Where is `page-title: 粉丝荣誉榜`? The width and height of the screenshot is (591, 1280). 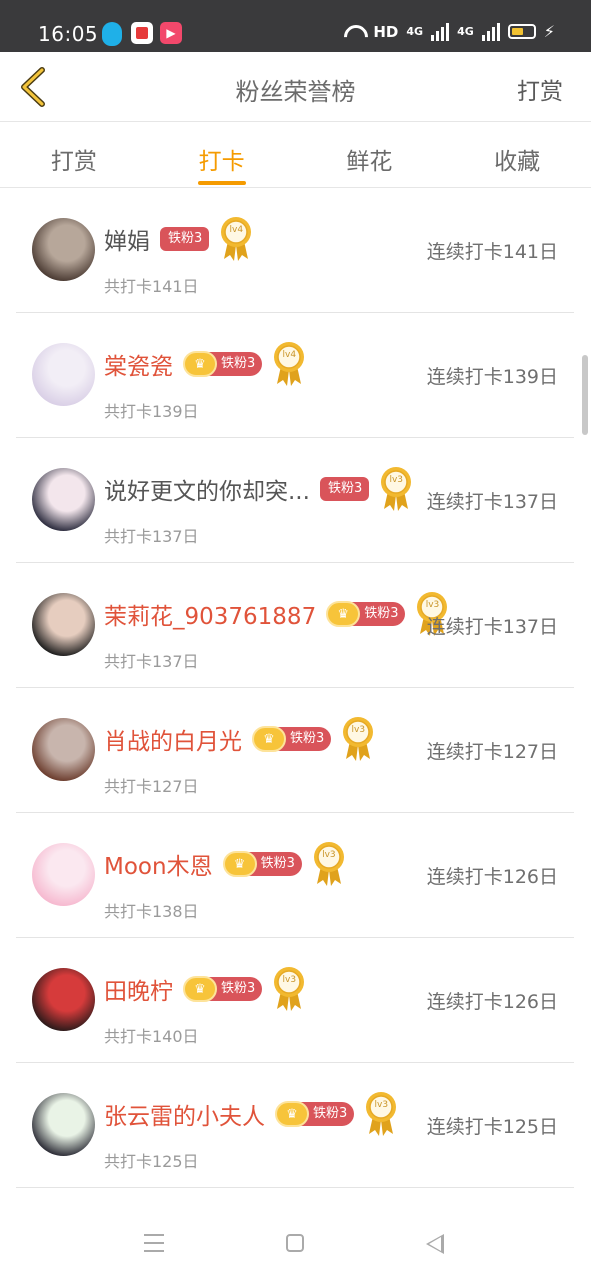 page-title: 粉丝荣誉榜 is located at coordinates (295, 92).